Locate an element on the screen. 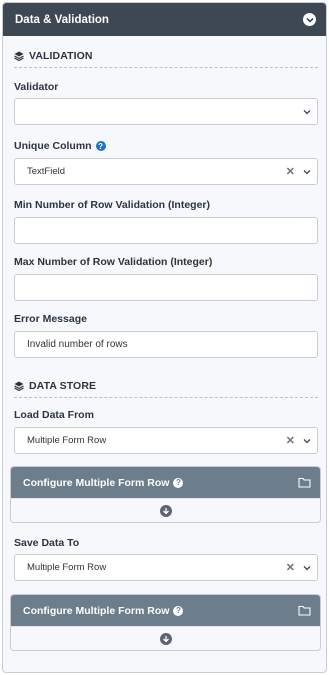 Image resolution: width=329 pixels, height=675 pixels. save-data-label: Save Data To is located at coordinates (46, 543).